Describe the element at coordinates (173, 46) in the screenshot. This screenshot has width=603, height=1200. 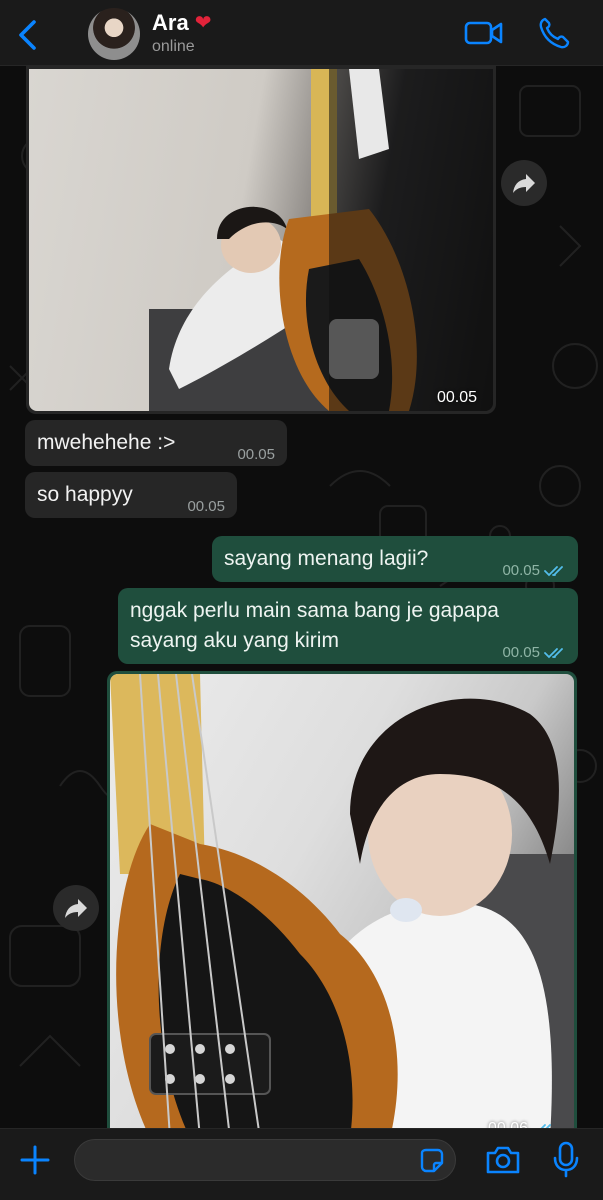
I see `contact-status: online` at that location.